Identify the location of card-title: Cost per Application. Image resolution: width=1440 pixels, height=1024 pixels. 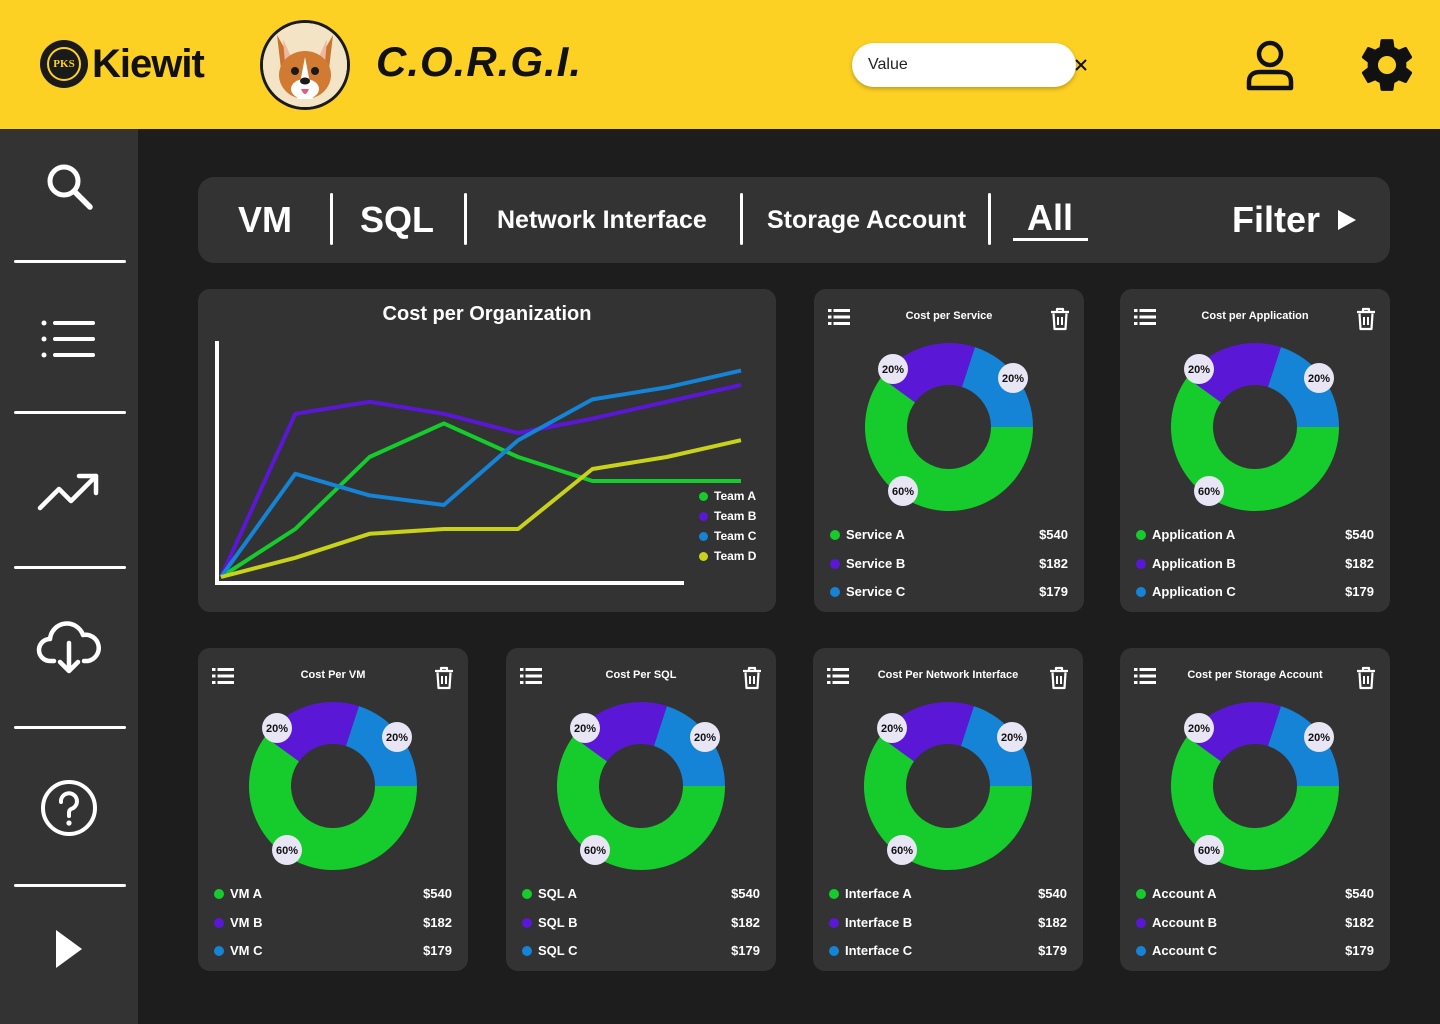
(1255, 316).